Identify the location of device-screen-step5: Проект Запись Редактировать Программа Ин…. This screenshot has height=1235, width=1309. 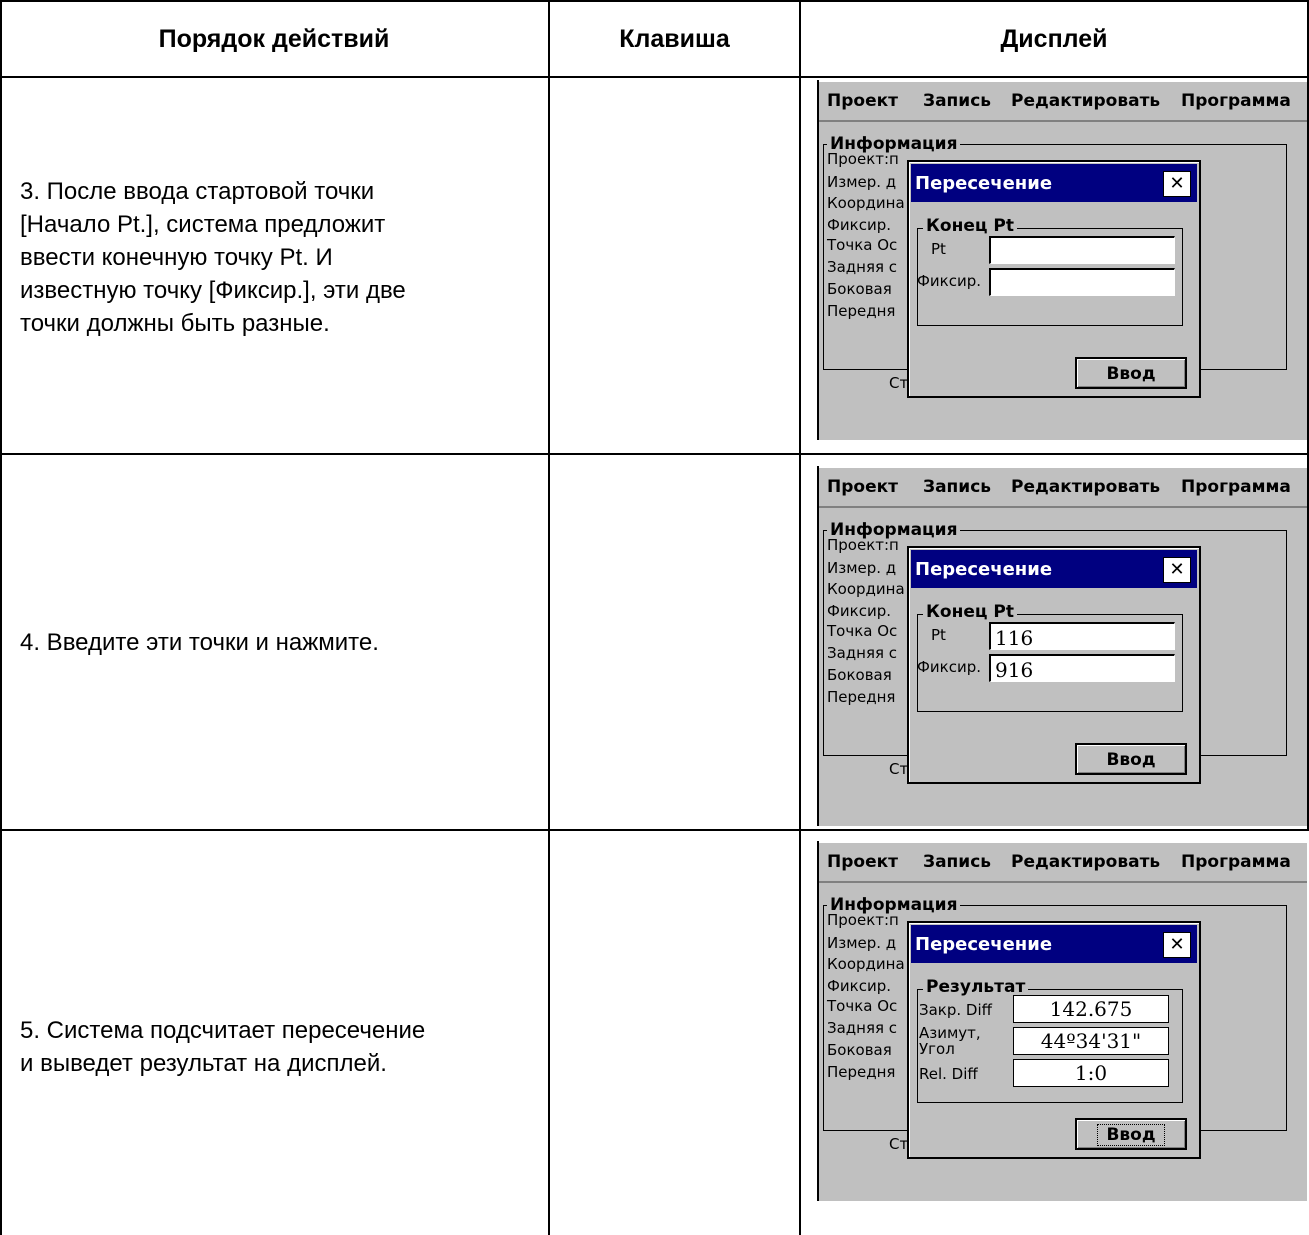
(1062, 1021).